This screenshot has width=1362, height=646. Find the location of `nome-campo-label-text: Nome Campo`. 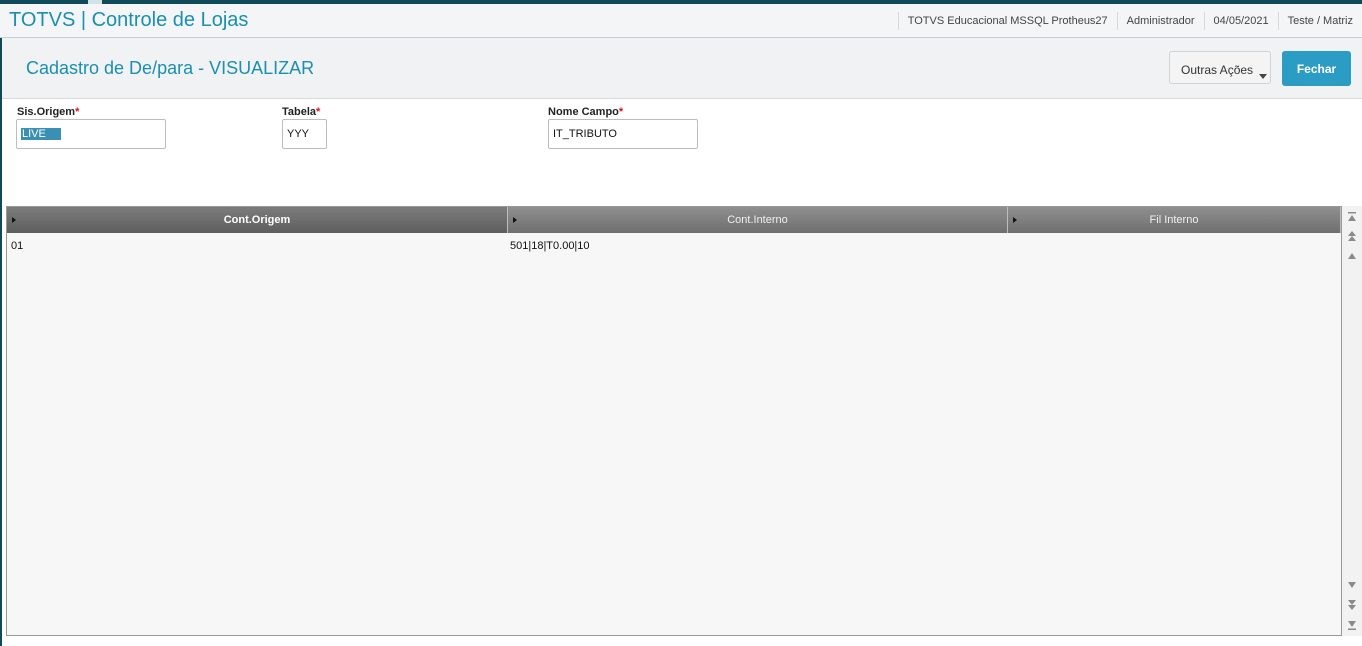

nome-campo-label-text: Nome Campo is located at coordinates (583, 112).